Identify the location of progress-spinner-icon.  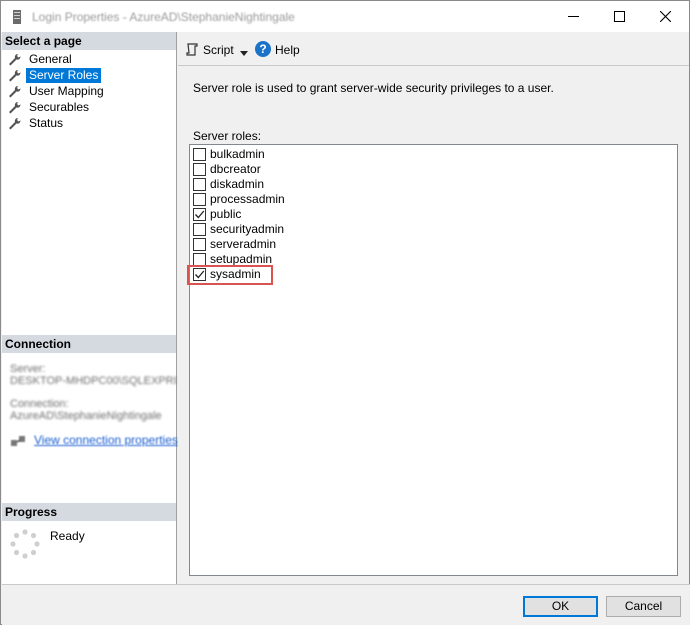
(25, 544).